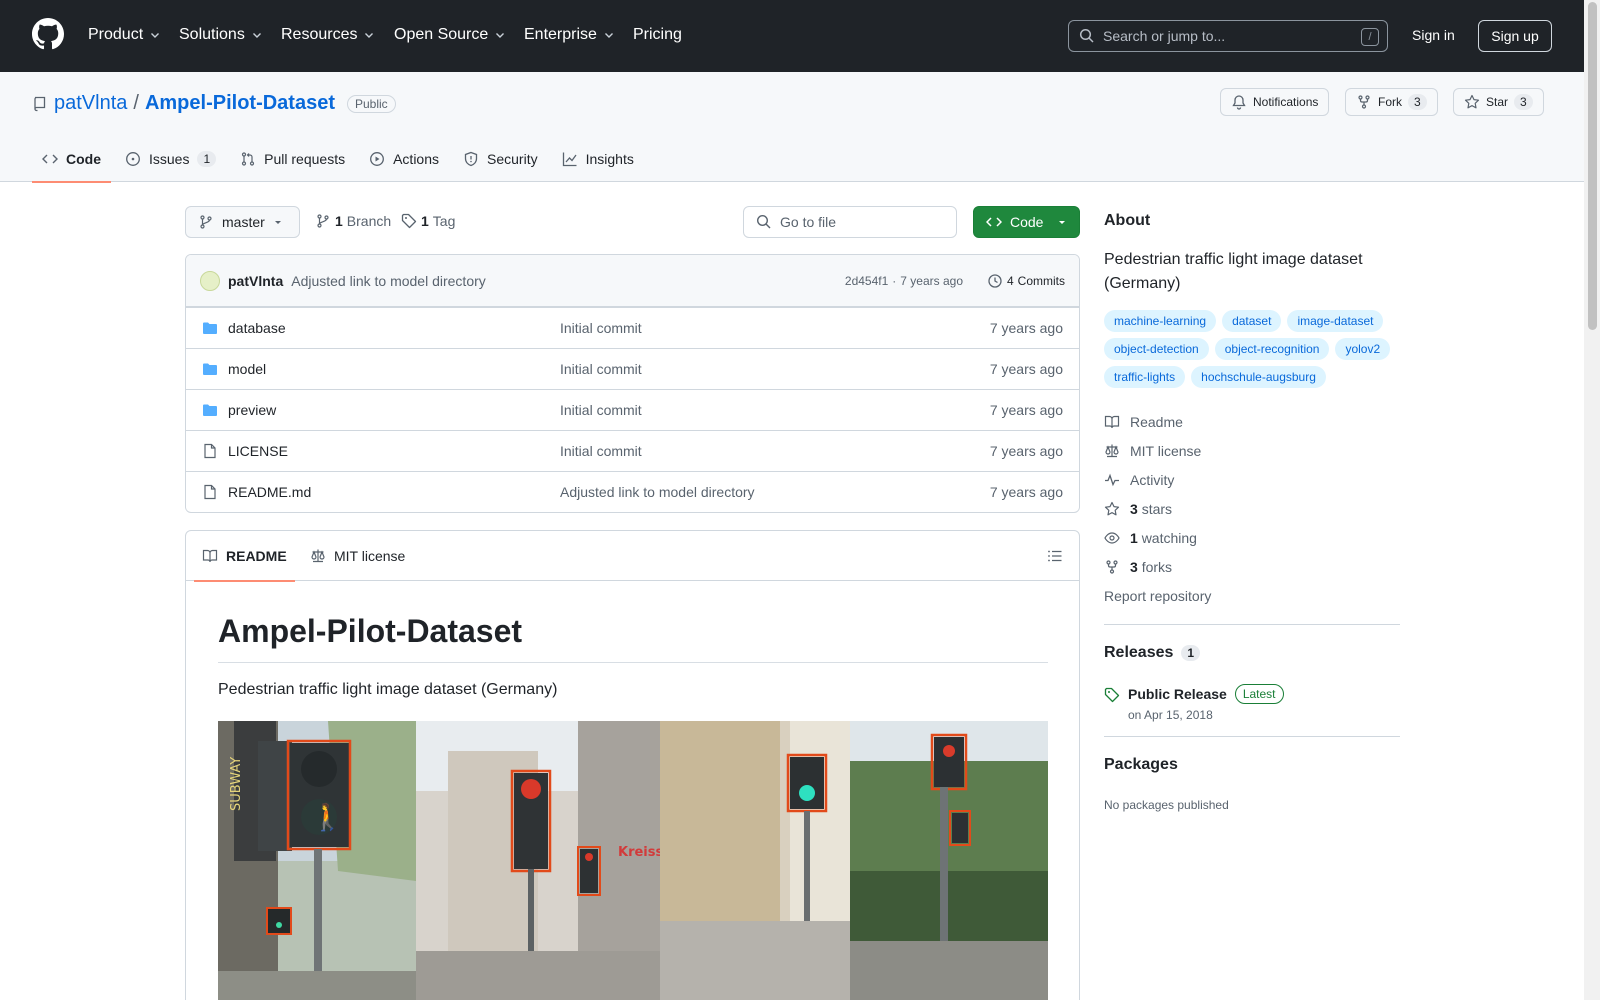 The width and height of the screenshot is (1600, 1000). Describe the element at coordinates (1363, 349) in the screenshot. I see `topic-tag: yolov2` at that location.